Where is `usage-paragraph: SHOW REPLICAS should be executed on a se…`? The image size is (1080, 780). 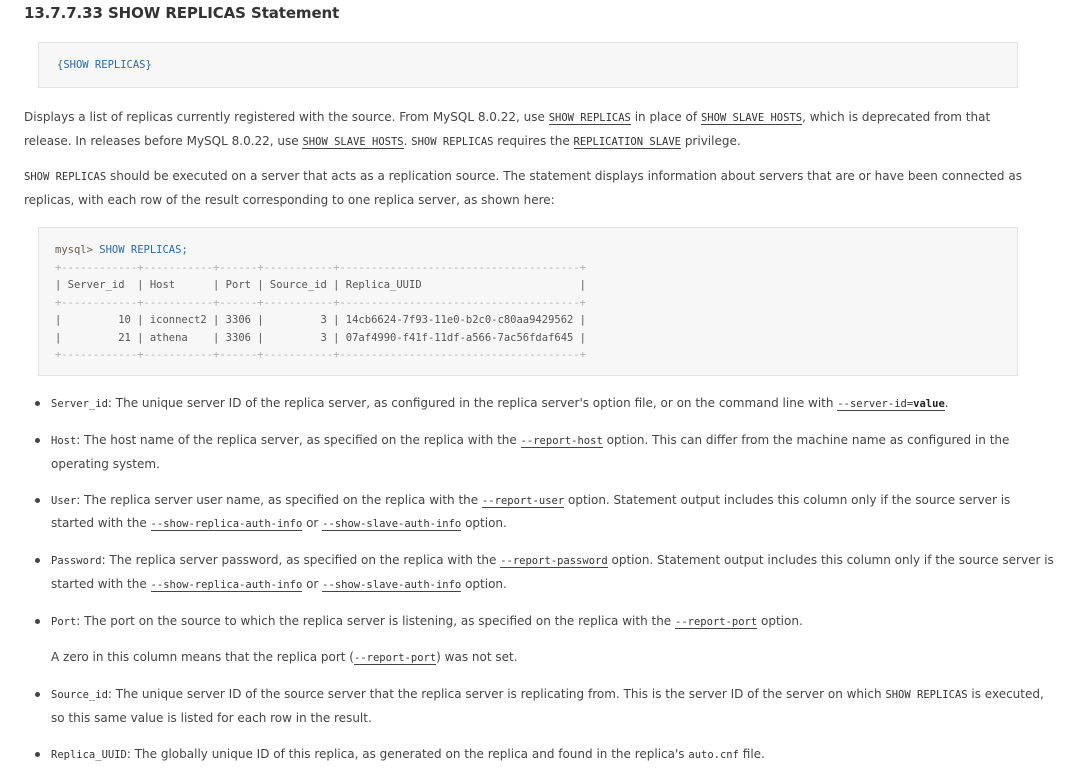
usage-paragraph: SHOW REPLICAS should be executed on a se… is located at coordinates (523, 188).